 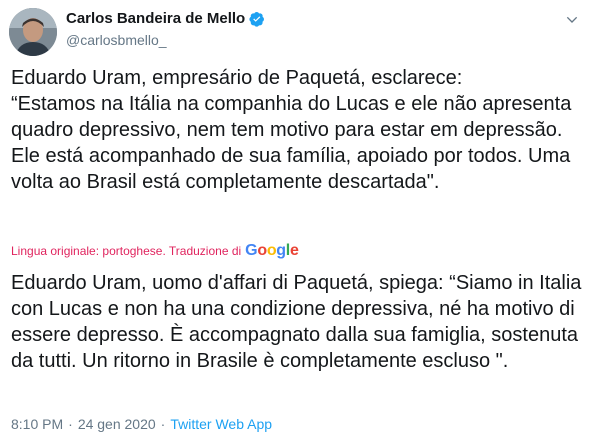 I want to click on tweet-header: Carlos Bandeira de Mello @carlosbmello_, so click(x=298, y=30).